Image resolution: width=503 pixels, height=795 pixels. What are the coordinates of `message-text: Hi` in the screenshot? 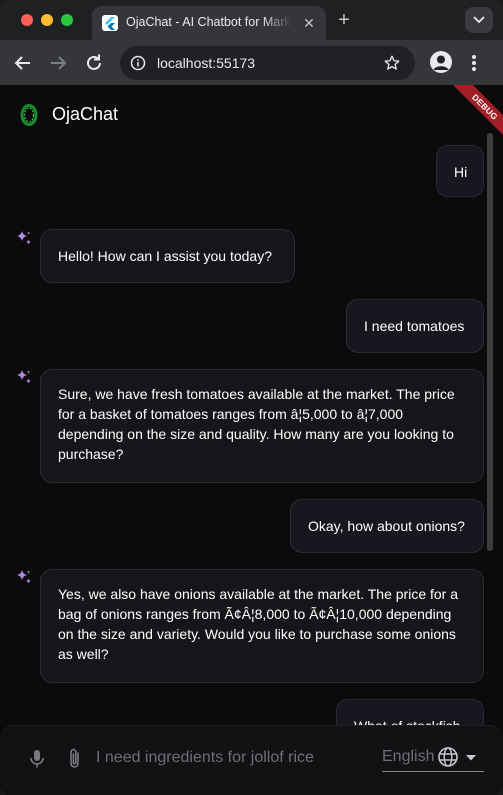 It's located at (461, 172).